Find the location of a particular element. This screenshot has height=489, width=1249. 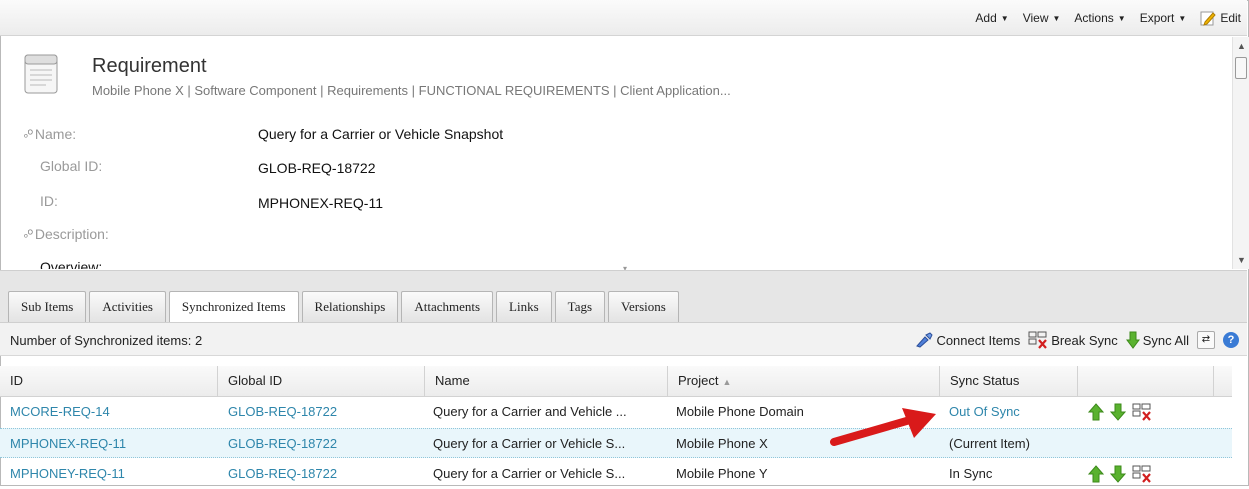

edit-button: Edit is located at coordinates (1220, 18).